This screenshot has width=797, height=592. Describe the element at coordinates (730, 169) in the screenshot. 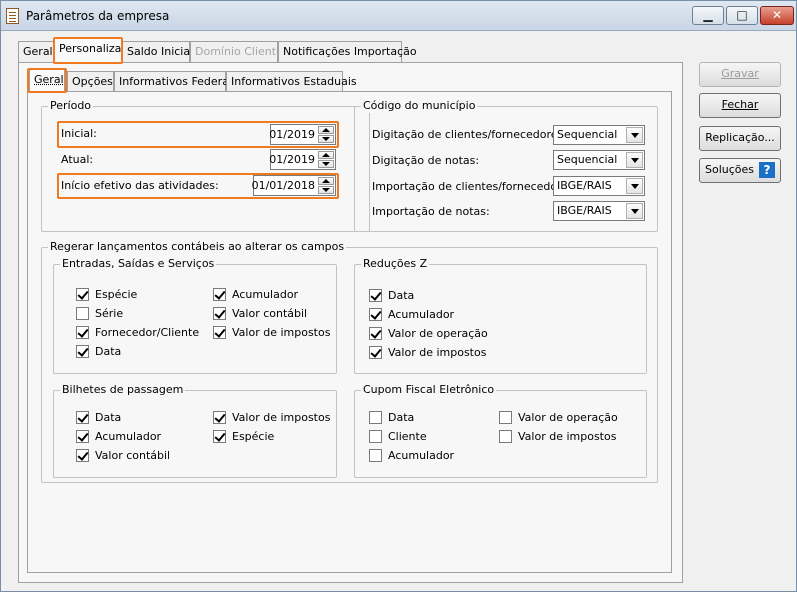

I see `button-label: Soluções` at that location.